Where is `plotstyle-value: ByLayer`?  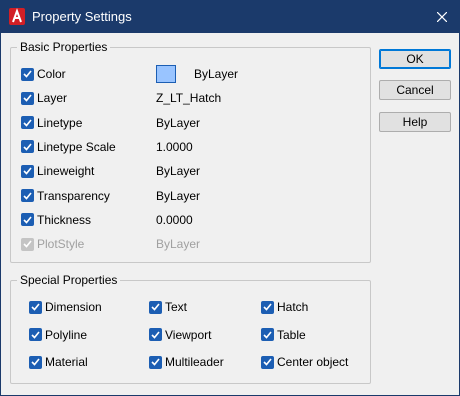
plotstyle-value: ByLayer is located at coordinates (178, 244).